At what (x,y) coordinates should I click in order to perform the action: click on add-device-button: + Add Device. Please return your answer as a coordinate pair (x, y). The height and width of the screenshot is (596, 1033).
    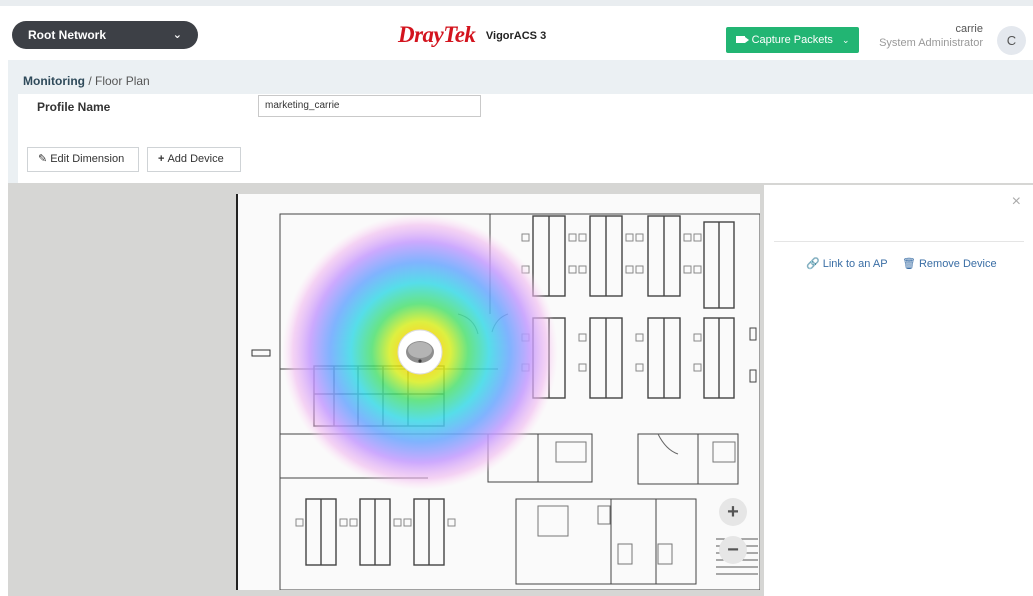
    Looking at the image, I should click on (194, 159).